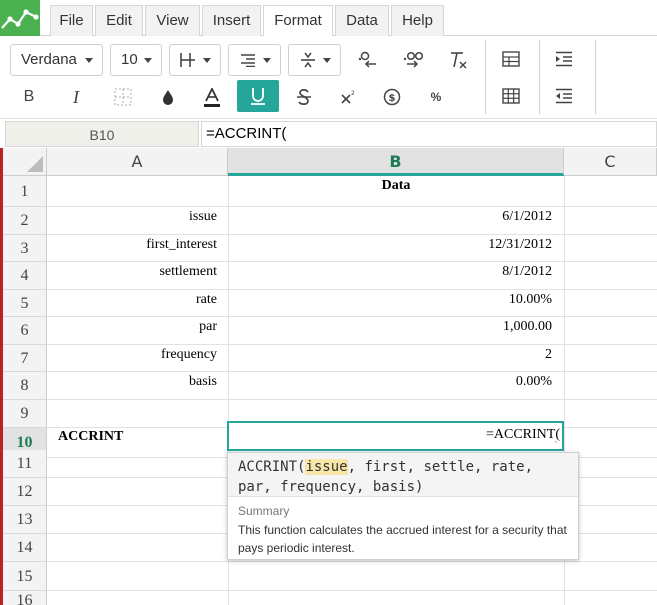  Describe the element at coordinates (132, 355) in the screenshot. I see `cell-a7: frequency` at that location.